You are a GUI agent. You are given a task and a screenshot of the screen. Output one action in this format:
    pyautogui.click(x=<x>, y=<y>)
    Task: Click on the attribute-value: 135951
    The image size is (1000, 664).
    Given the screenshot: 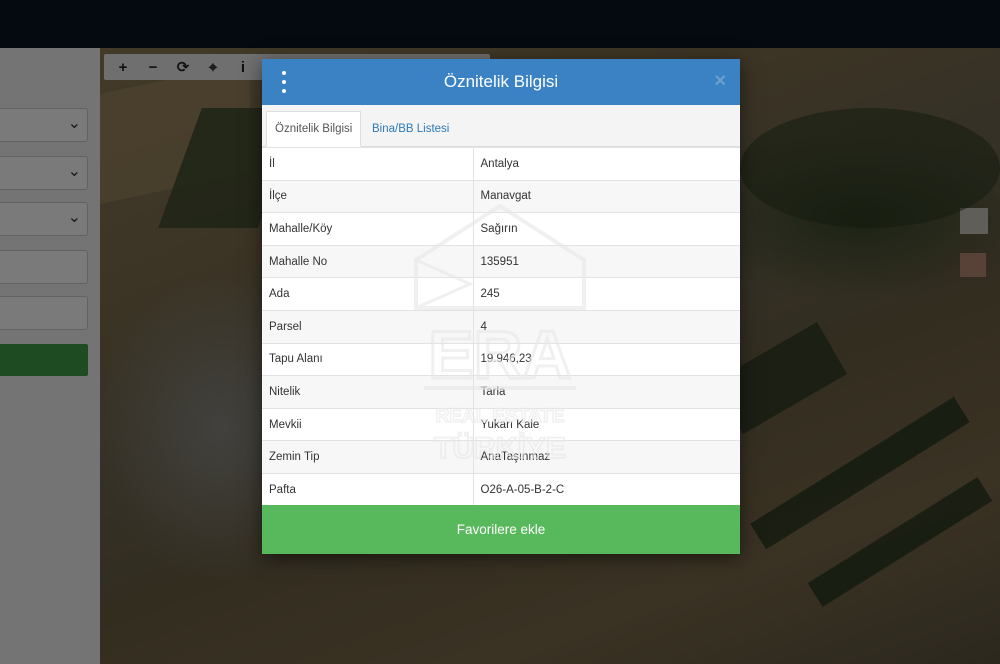 What is the action you would take?
    pyautogui.click(x=606, y=261)
    